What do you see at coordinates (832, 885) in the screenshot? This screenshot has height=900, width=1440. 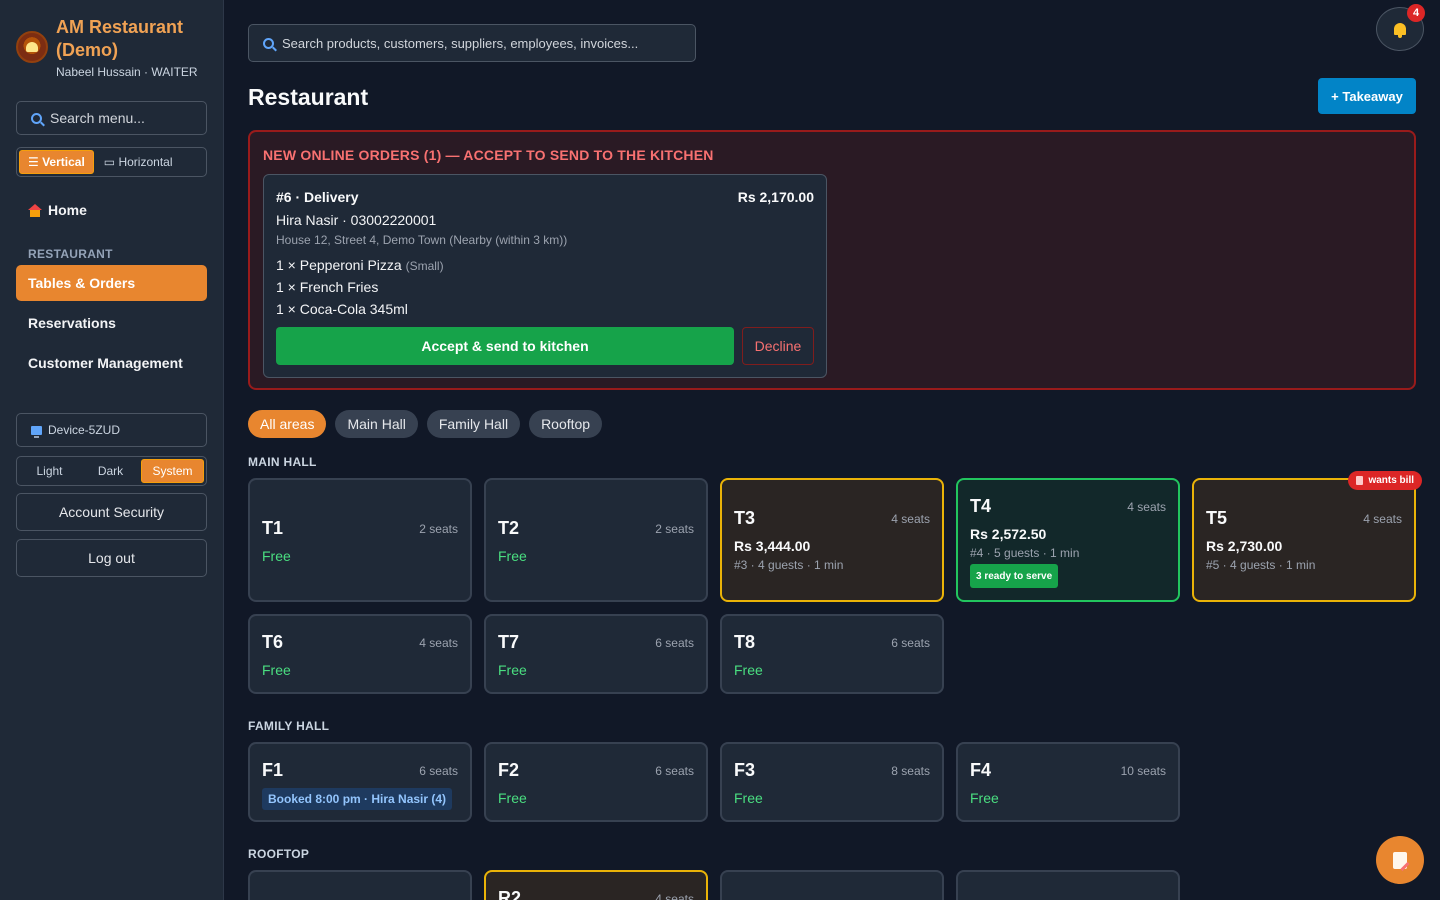 I see `table-card-r3` at bounding box center [832, 885].